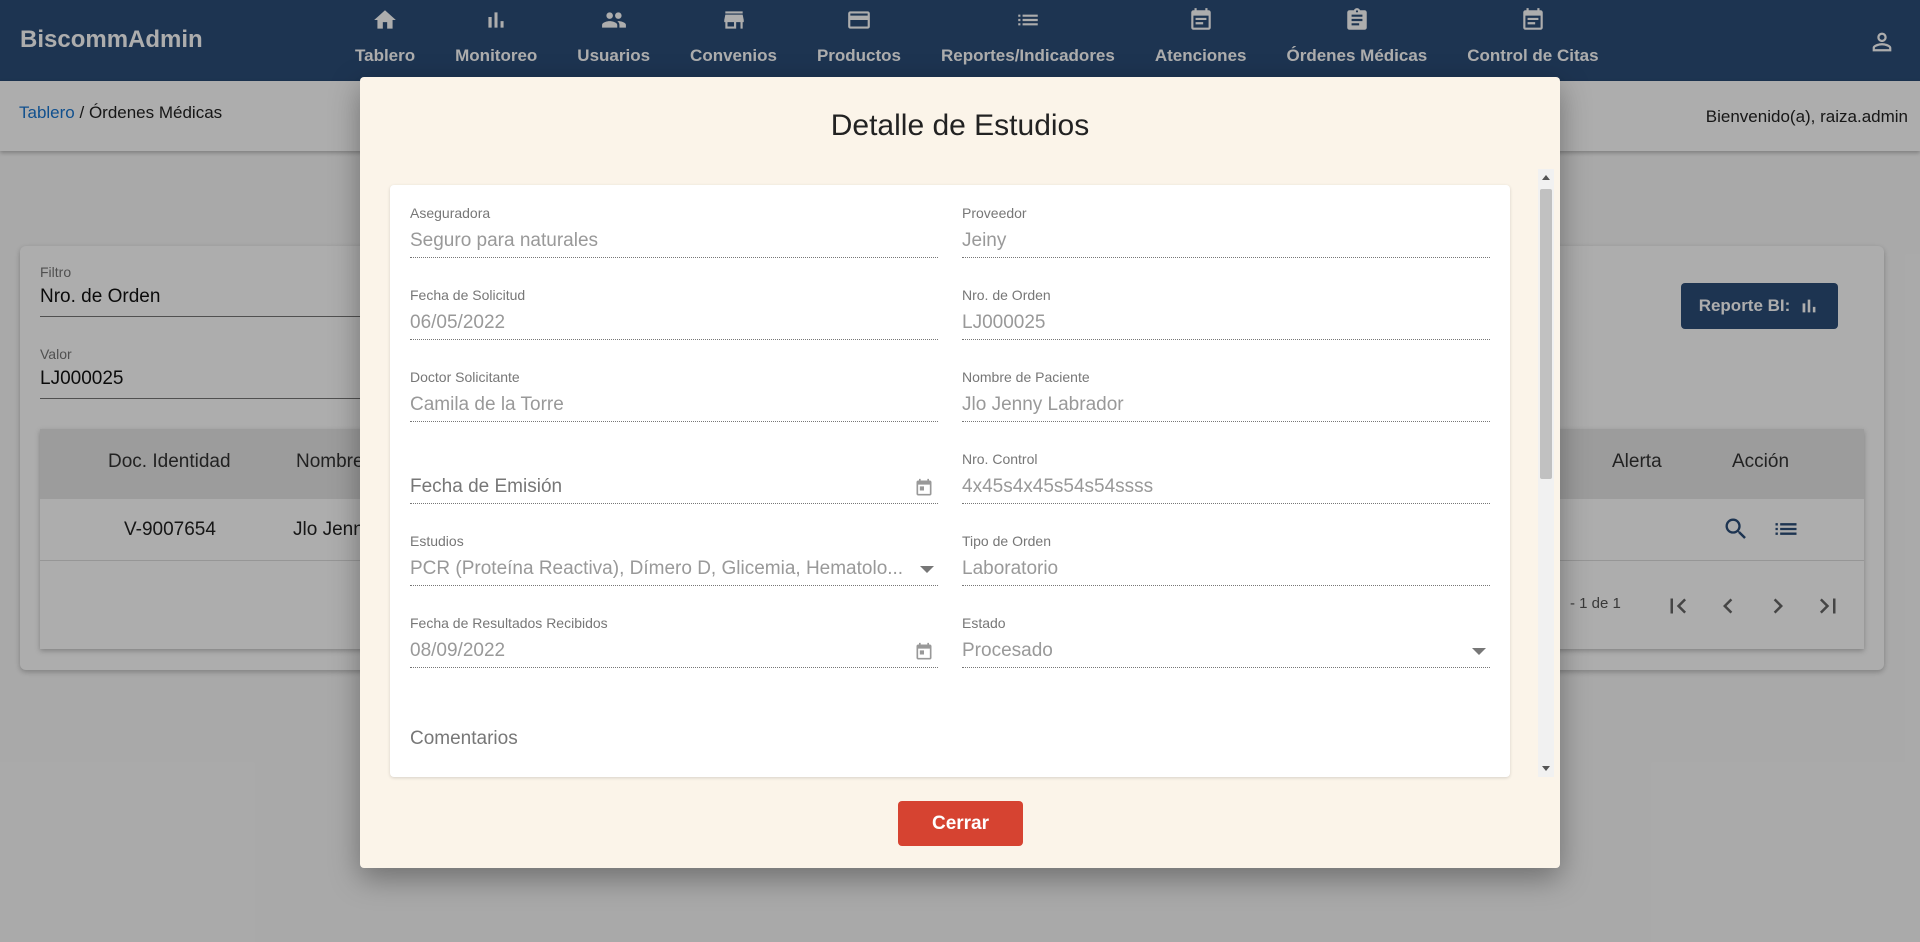 Image resolution: width=1920 pixels, height=942 pixels. I want to click on dialog-scrollbar, so click(1546, 473).